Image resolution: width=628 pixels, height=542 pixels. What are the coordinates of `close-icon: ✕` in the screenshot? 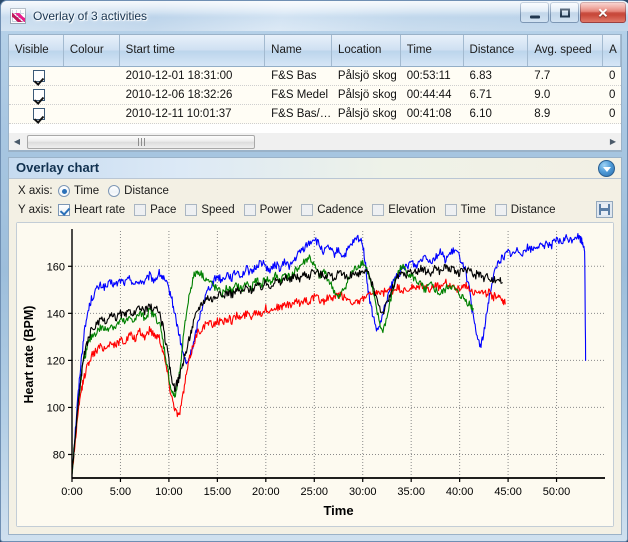 It's located at (603, 12).